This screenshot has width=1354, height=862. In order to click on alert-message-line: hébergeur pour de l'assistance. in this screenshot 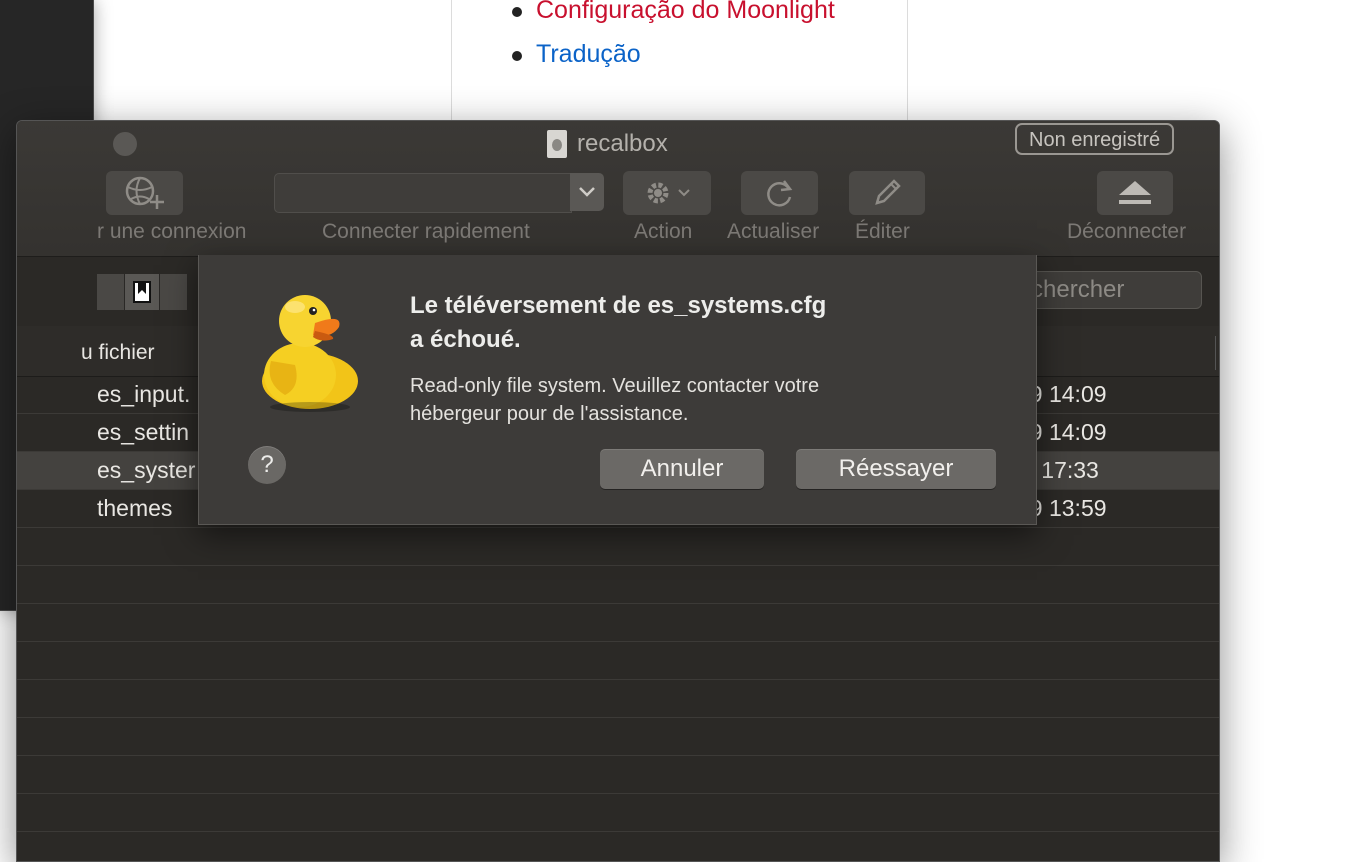, I will do `click(549, 414)`.